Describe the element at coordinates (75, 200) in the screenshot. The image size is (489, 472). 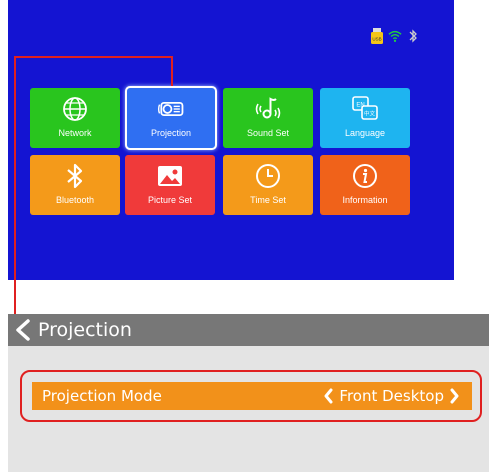
I see `bluetooth-label: Bluetooth` at that location.